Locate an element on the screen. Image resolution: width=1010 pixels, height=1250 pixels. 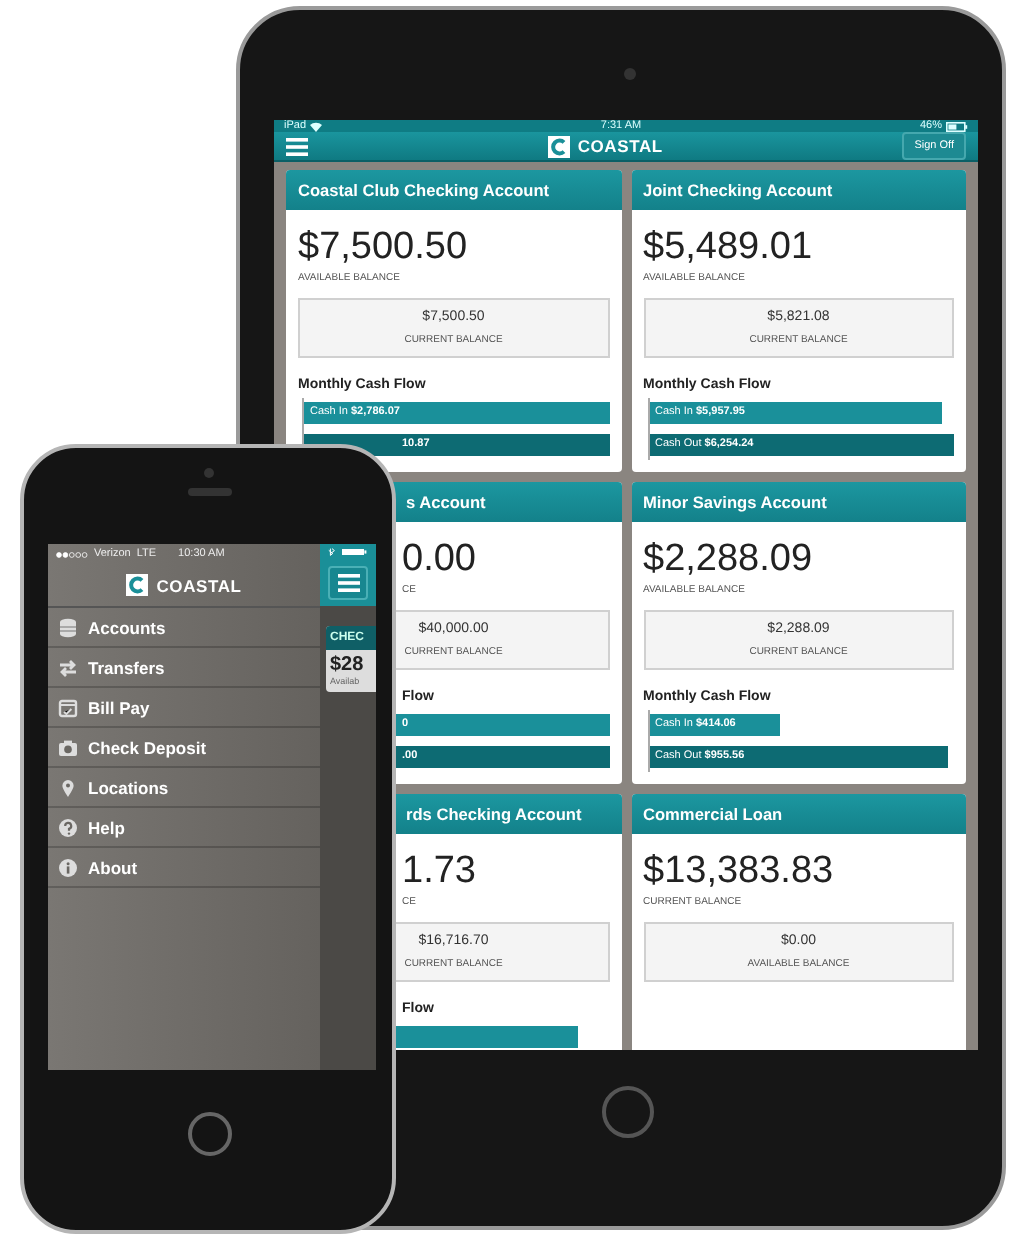
menu-item: Transfers is located at coordinates (184, 668).